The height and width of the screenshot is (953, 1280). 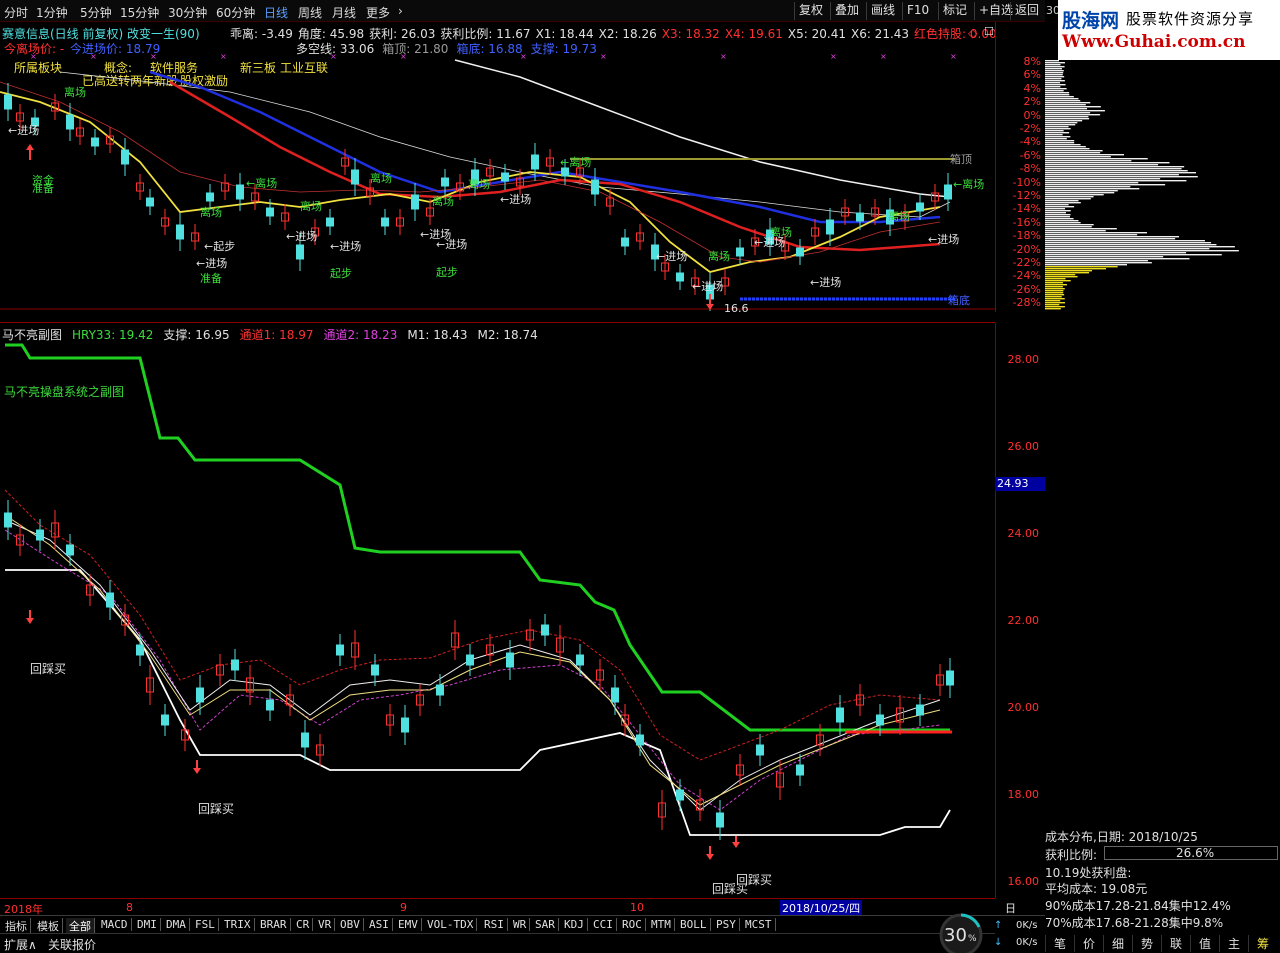 What do you see at coordinates (846, 11) in the screenshot?
I see `overlay-button: 叠加` at bounding box center [846, 11].